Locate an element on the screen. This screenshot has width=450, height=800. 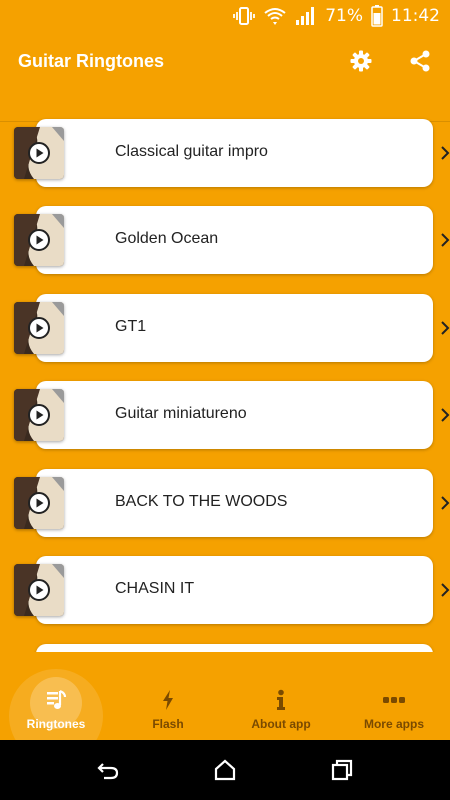
ringtone-card: Guitar miniatureno is located at coordinates (243, 415).